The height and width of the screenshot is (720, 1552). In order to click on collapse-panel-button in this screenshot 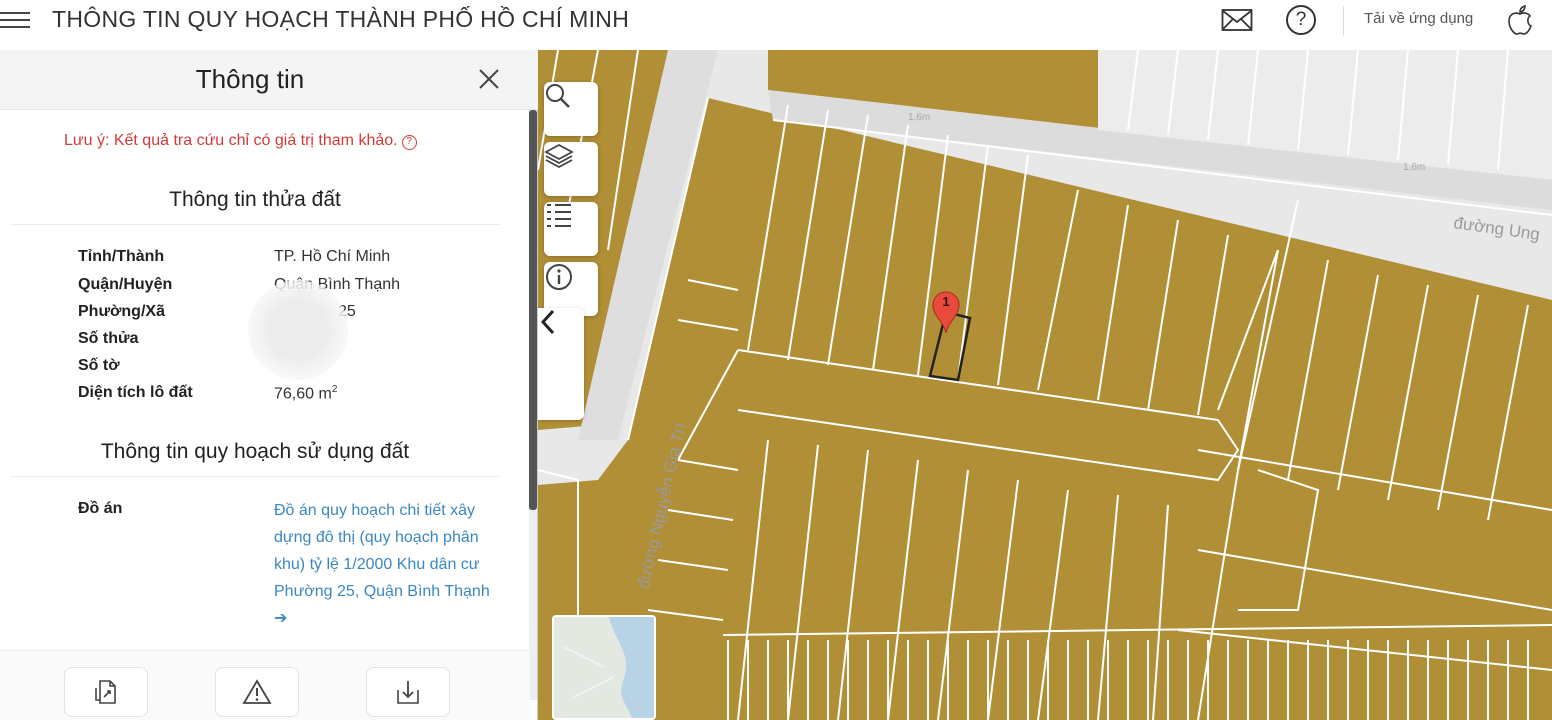, I will do `click(561, 364)`.